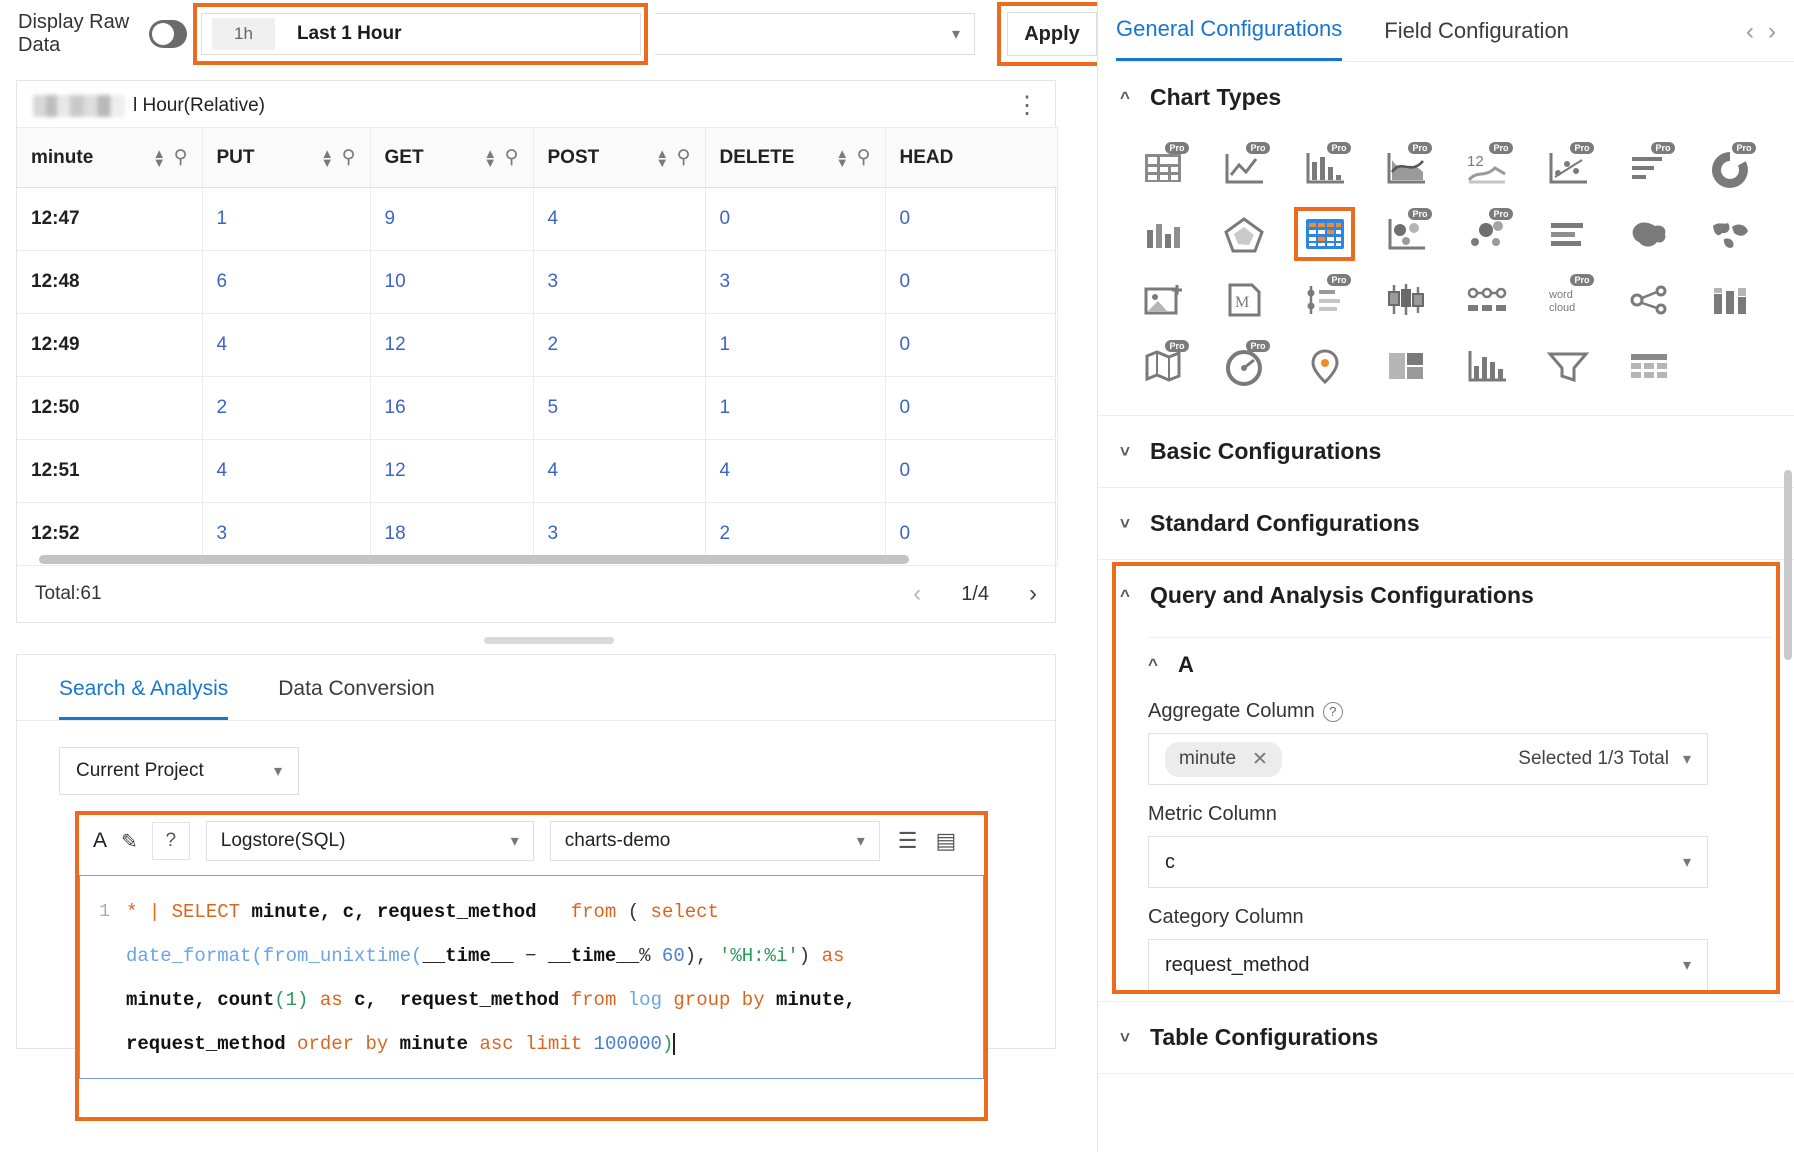 The height and width of the screenshot is (1152, 1794). What do you see at coordinates (168, 34) in the screenshot?
I see `display-raw-data-toggle` at bounding box center [168, 34].